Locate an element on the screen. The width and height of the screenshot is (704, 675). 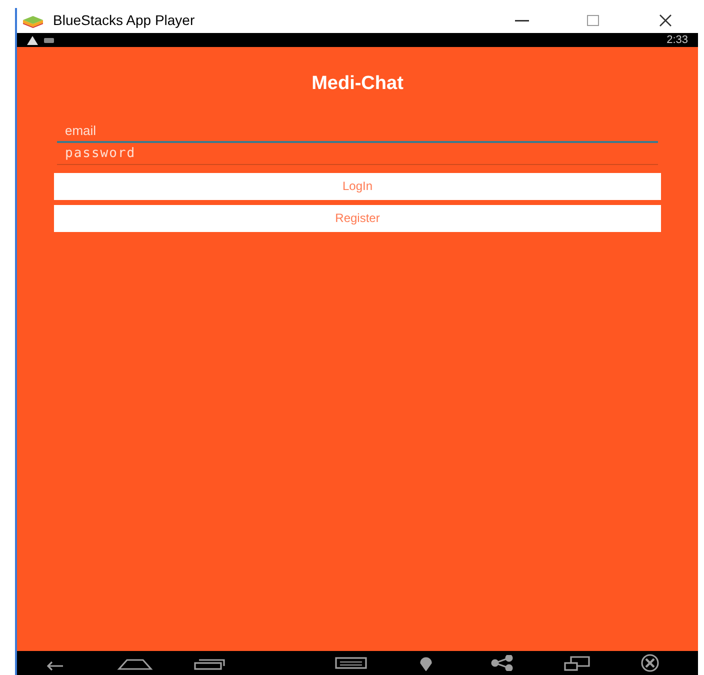
screen-rotate-icon is located at coordinates (577, 663).